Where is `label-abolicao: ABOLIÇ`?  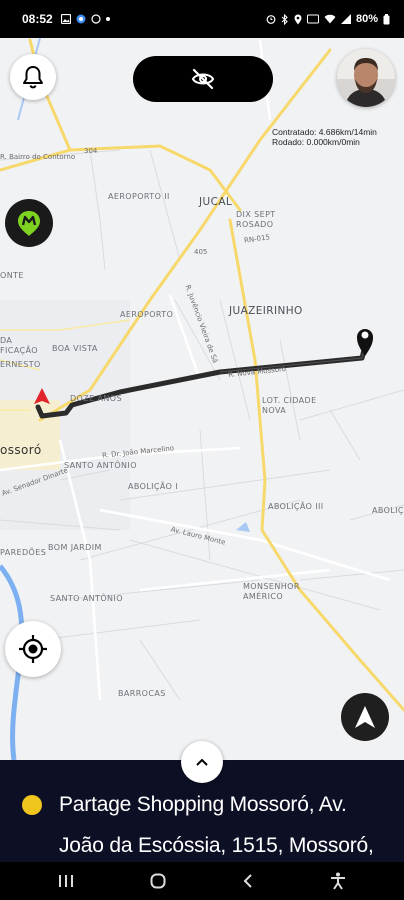 label-abolicao: ABOLIÇ is located at coordinates (388, 510).